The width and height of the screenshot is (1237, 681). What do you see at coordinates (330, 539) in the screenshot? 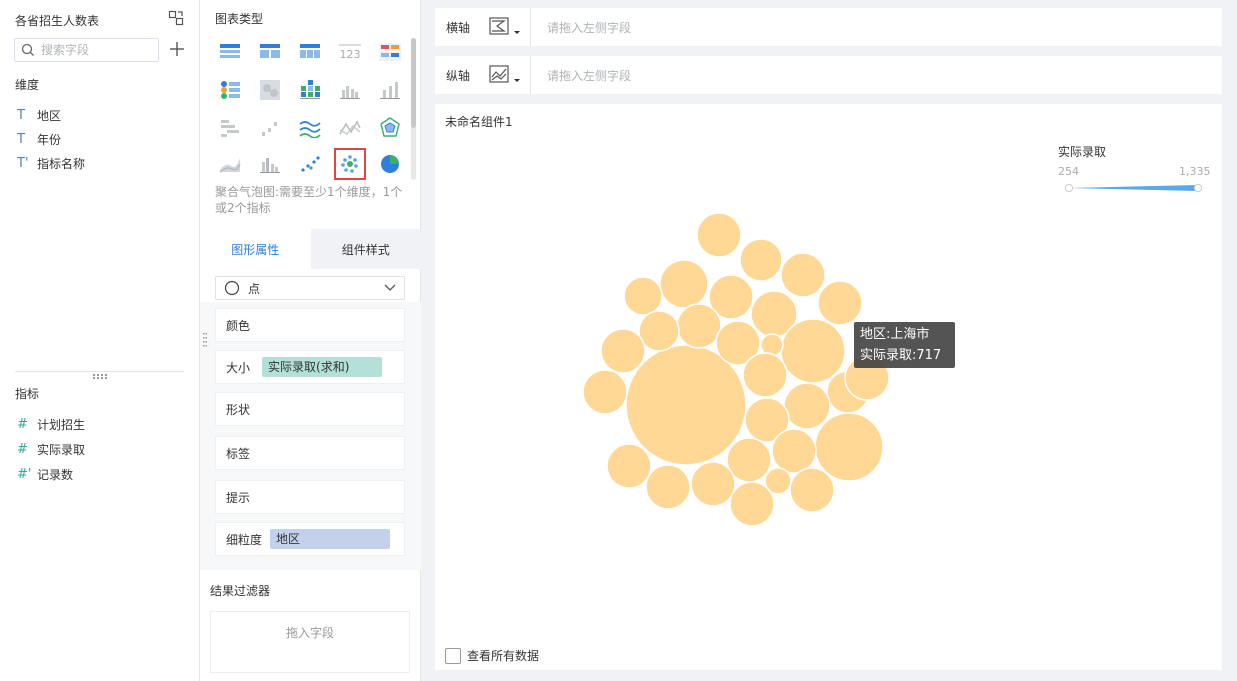
I see `granularity-field-tag: 地区` at bounding box center [330, 539].